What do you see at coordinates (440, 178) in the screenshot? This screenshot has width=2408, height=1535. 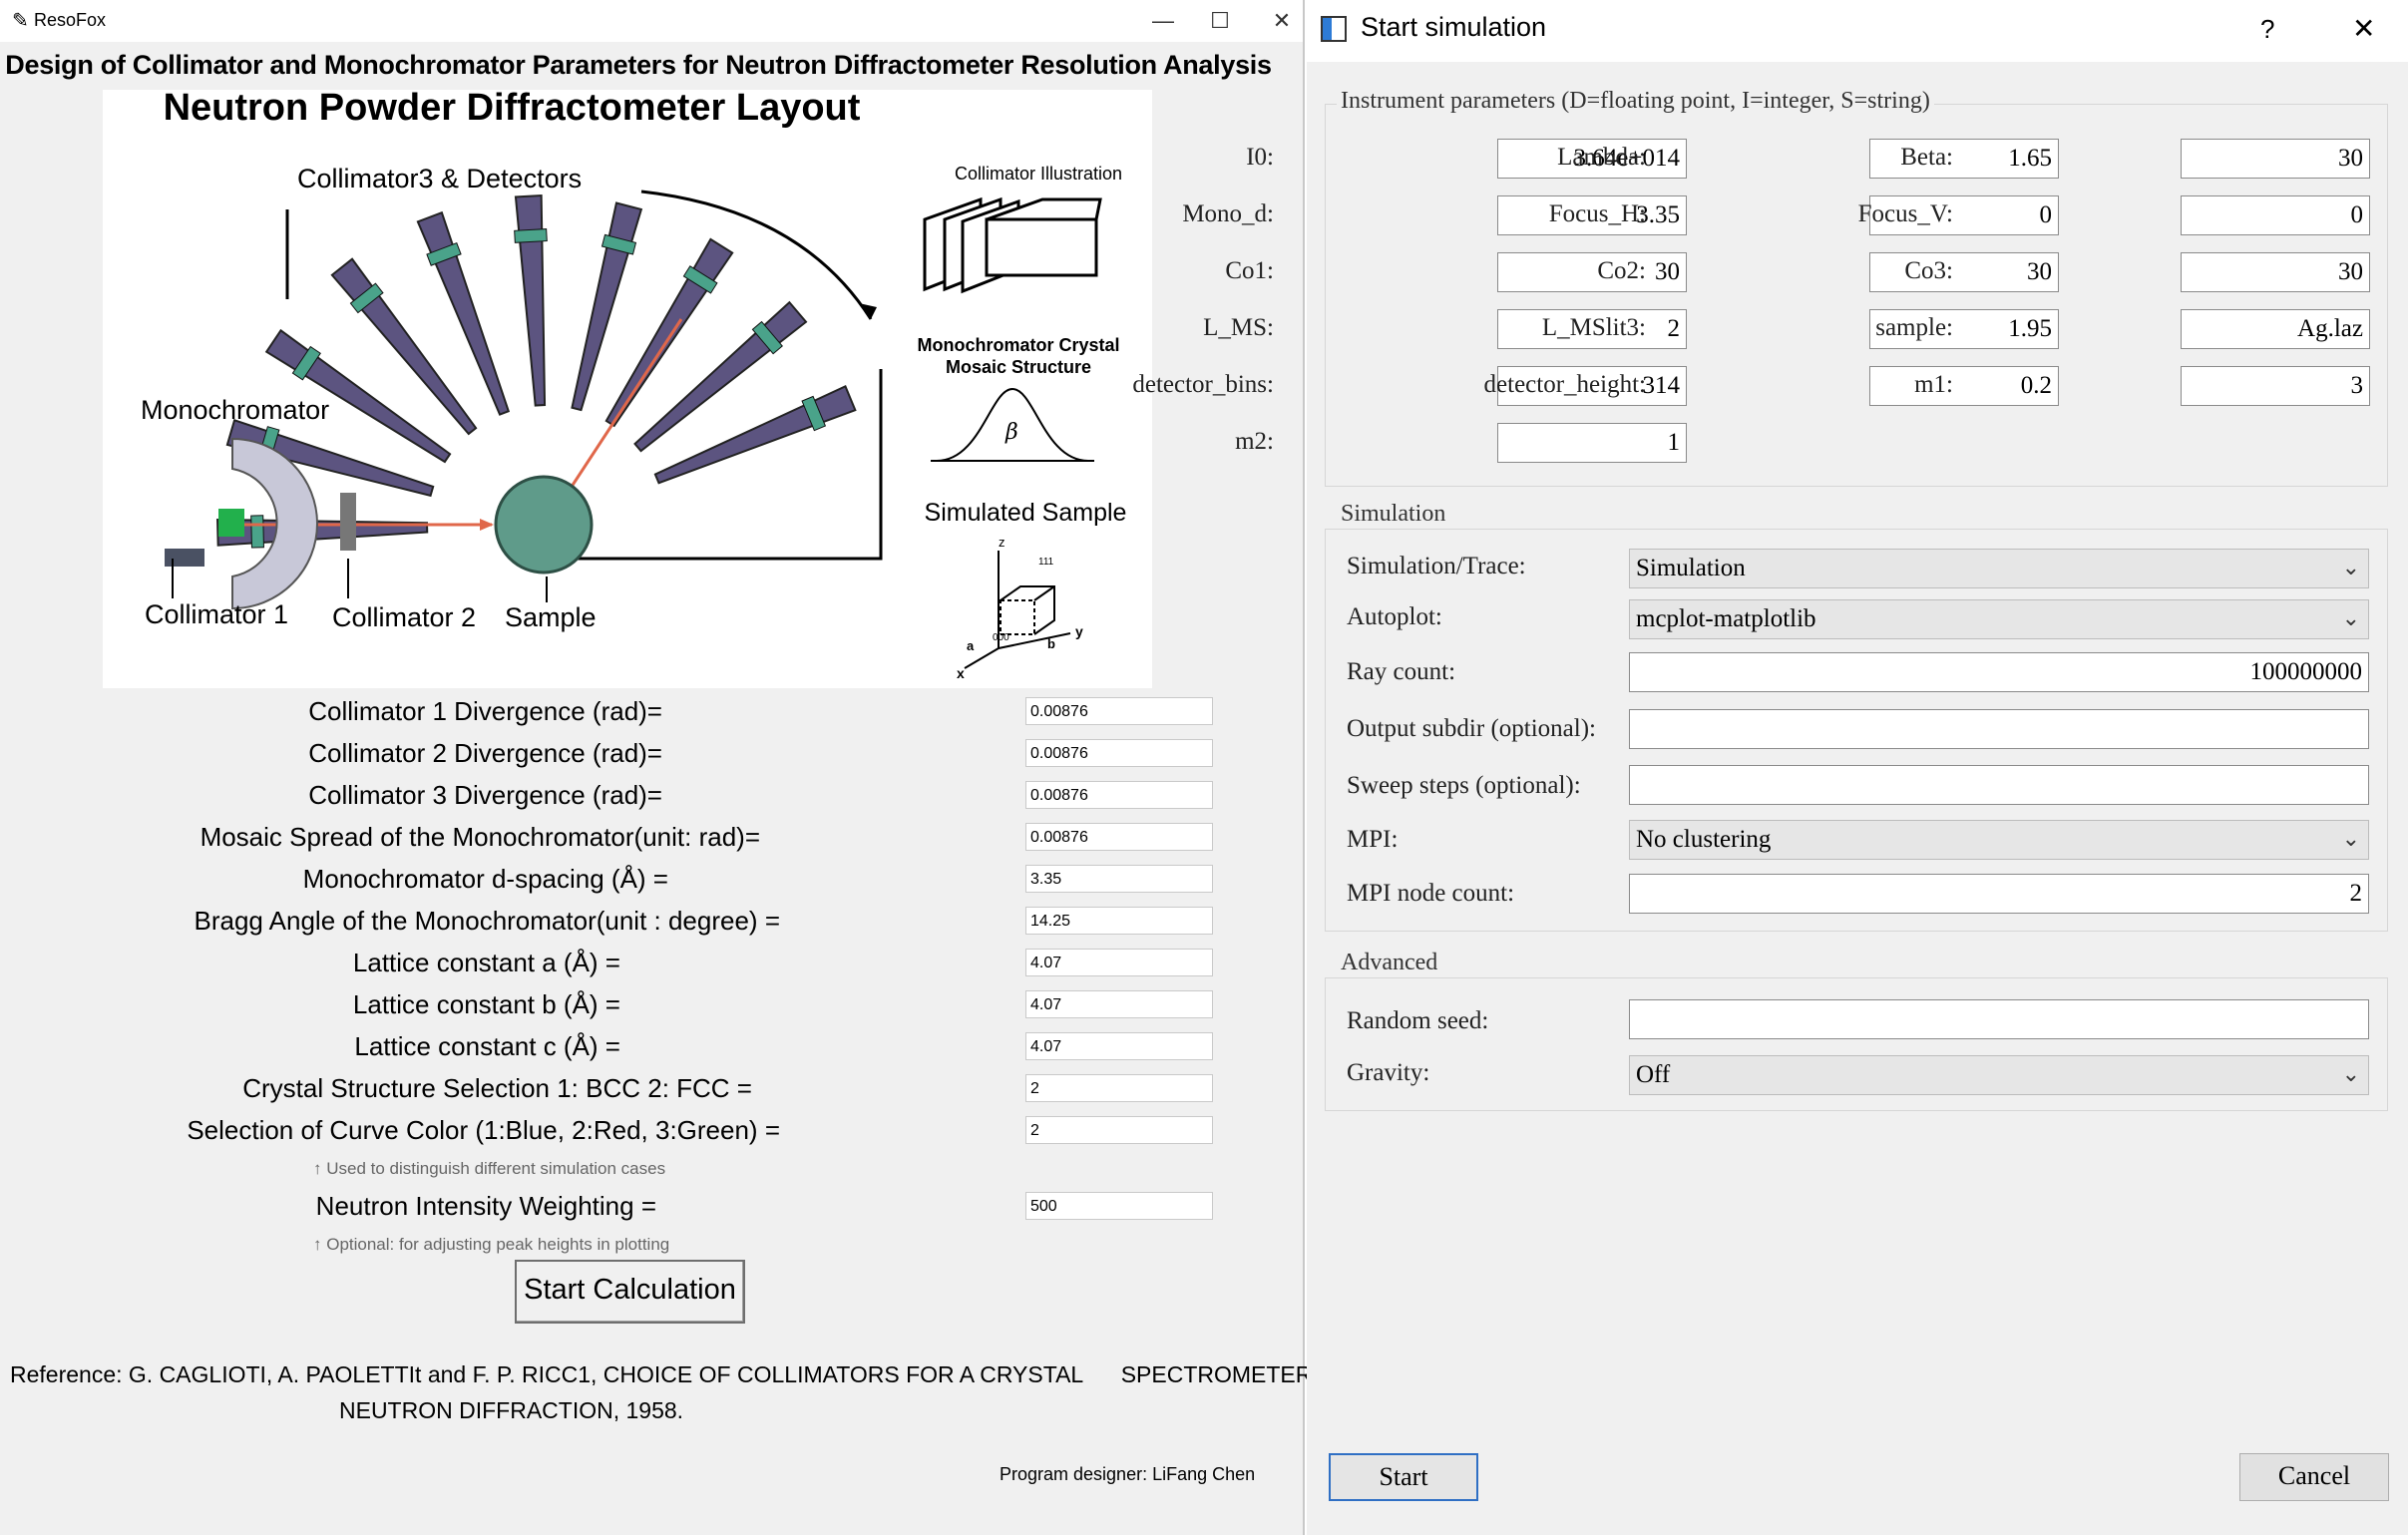 I see `collimator3-label: Collimator3 & Detectors` at bounding box center [440, 178].